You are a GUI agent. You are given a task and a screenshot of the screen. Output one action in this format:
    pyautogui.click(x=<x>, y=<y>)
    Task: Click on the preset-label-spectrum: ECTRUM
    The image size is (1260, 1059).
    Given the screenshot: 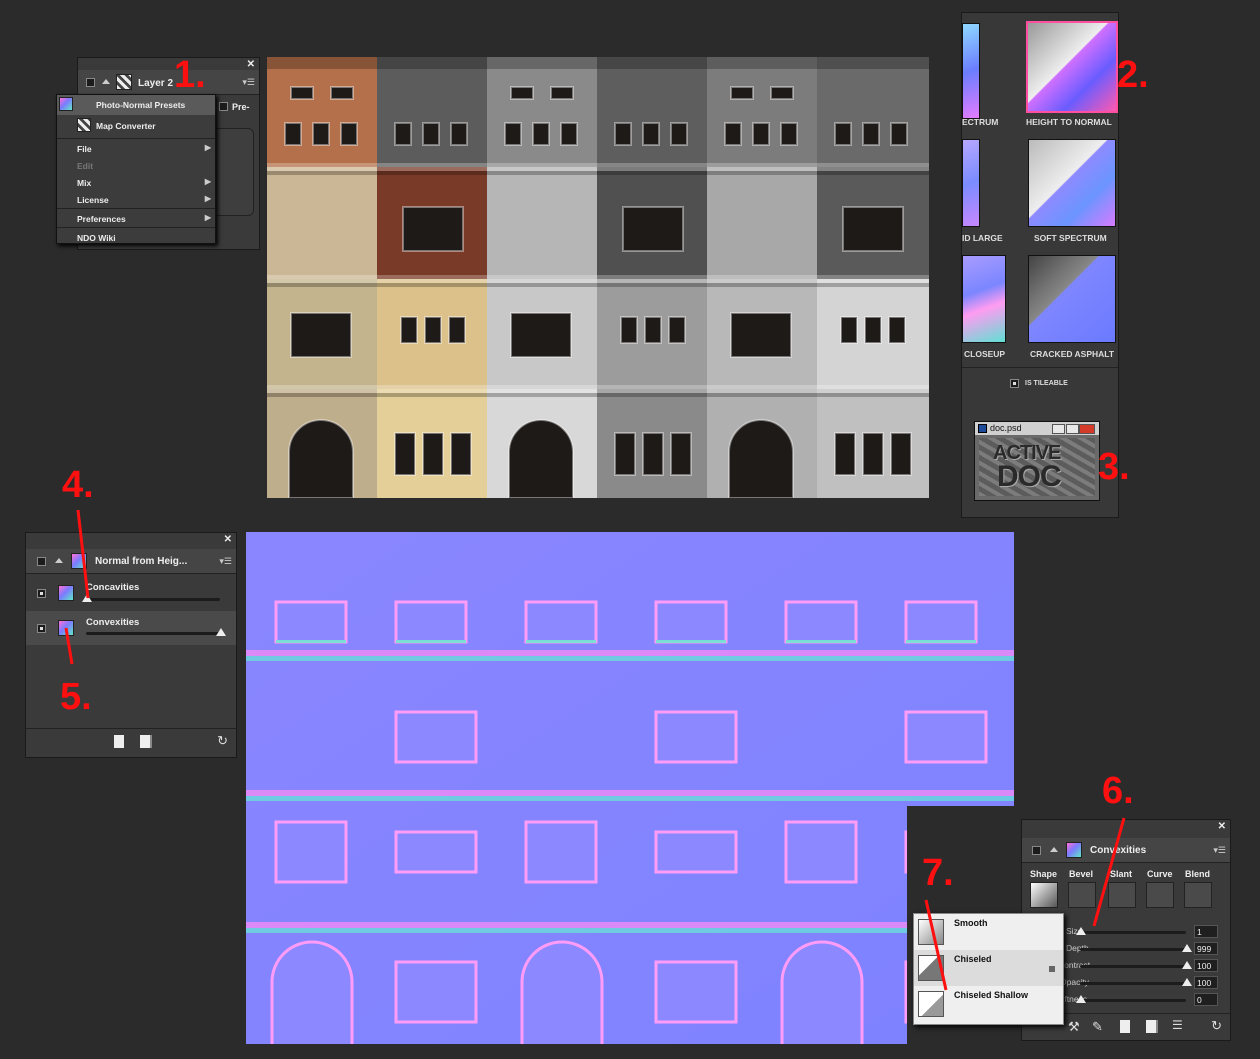 What is the action you would take?
    pyautogui.click(x=980, y=122)
    